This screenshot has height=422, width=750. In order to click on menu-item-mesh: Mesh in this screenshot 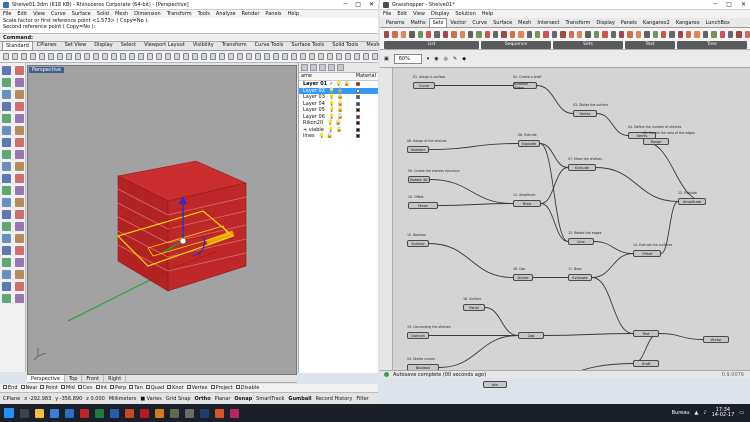, I will do `click(121, 14)`.